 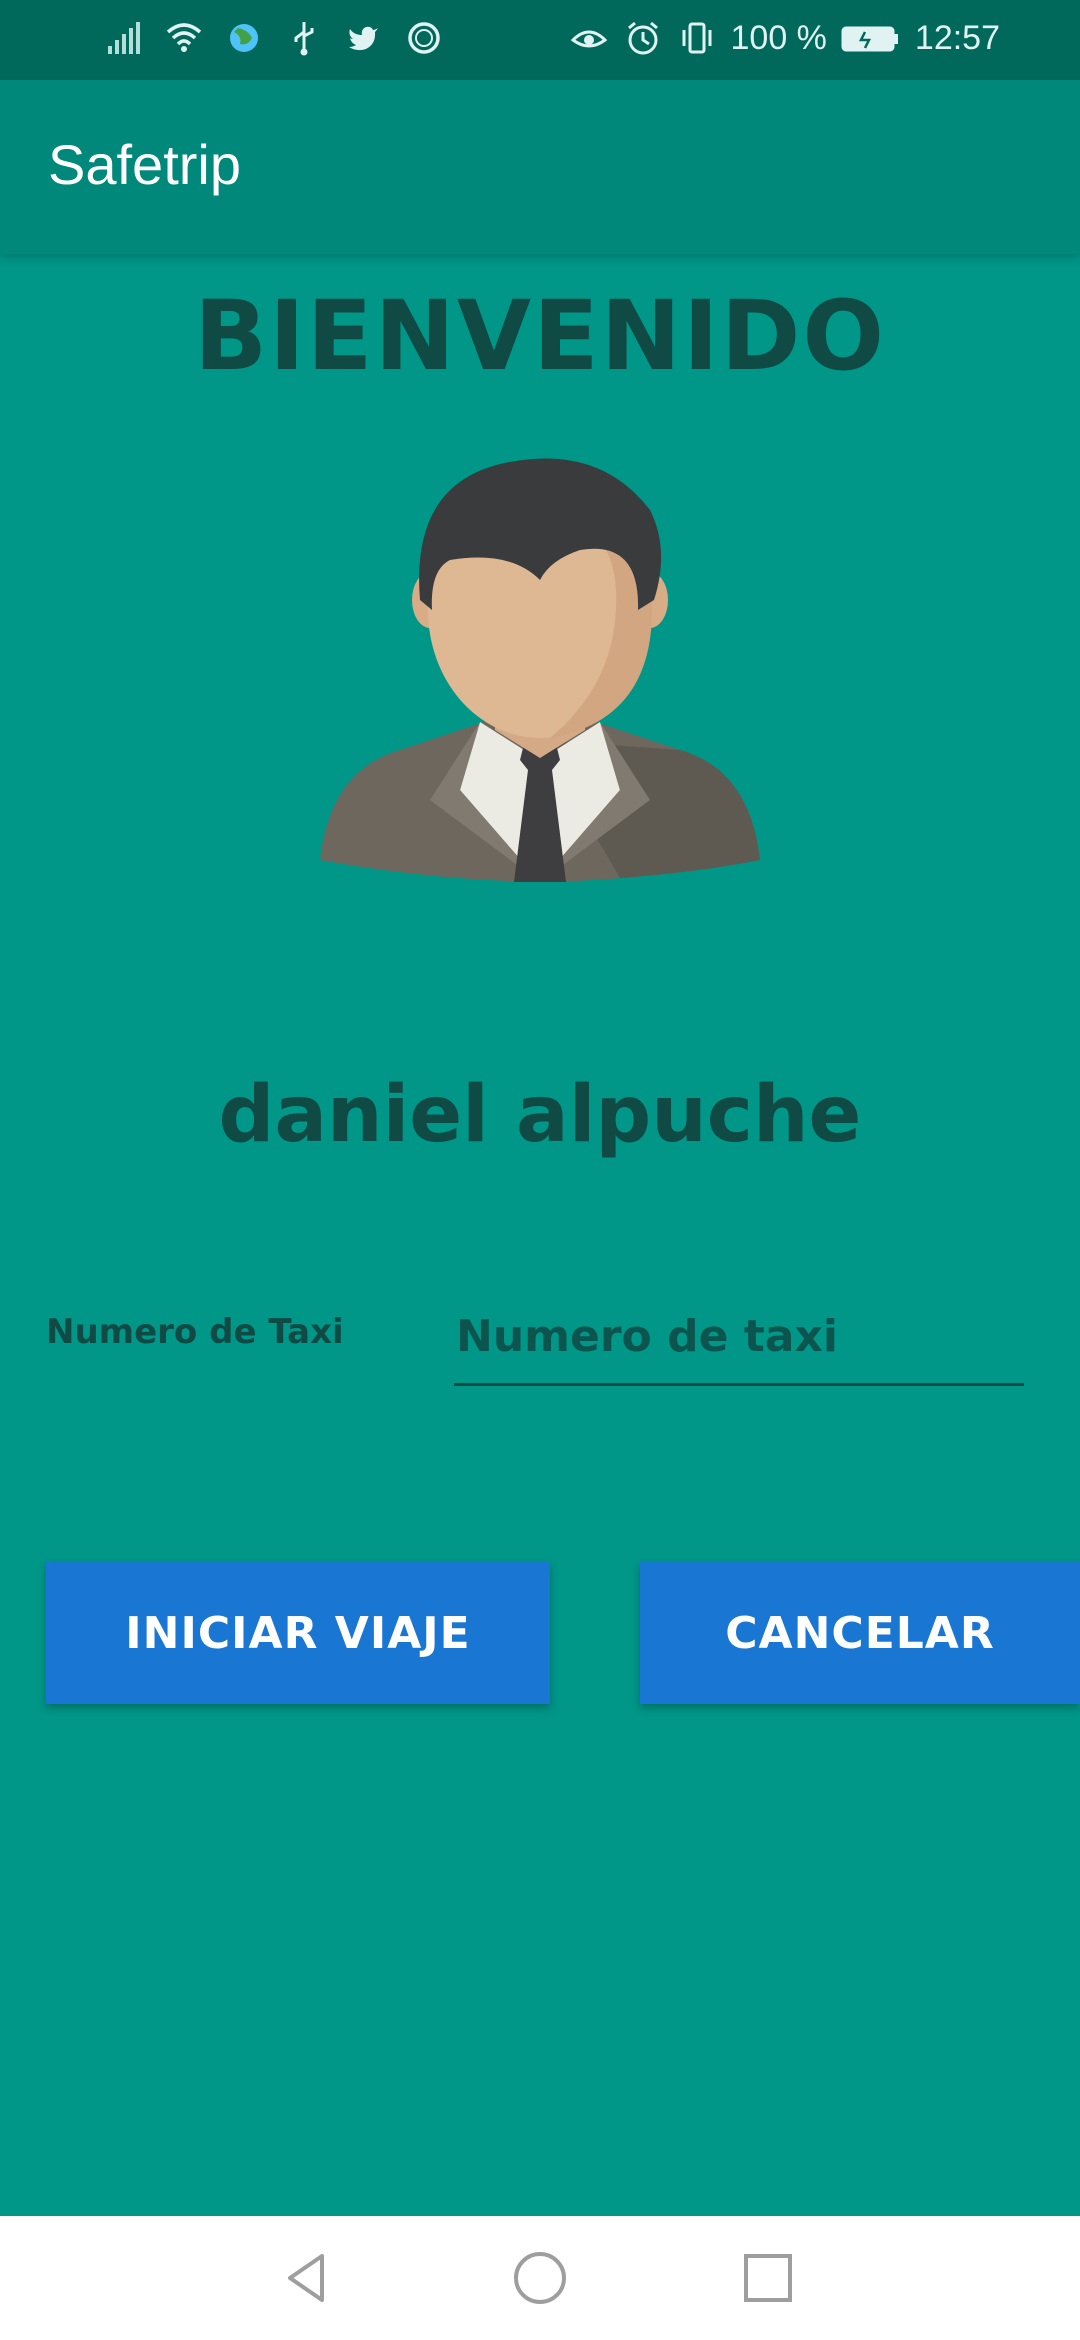 I want to click on battery-icon, so click(x=869, y=39).